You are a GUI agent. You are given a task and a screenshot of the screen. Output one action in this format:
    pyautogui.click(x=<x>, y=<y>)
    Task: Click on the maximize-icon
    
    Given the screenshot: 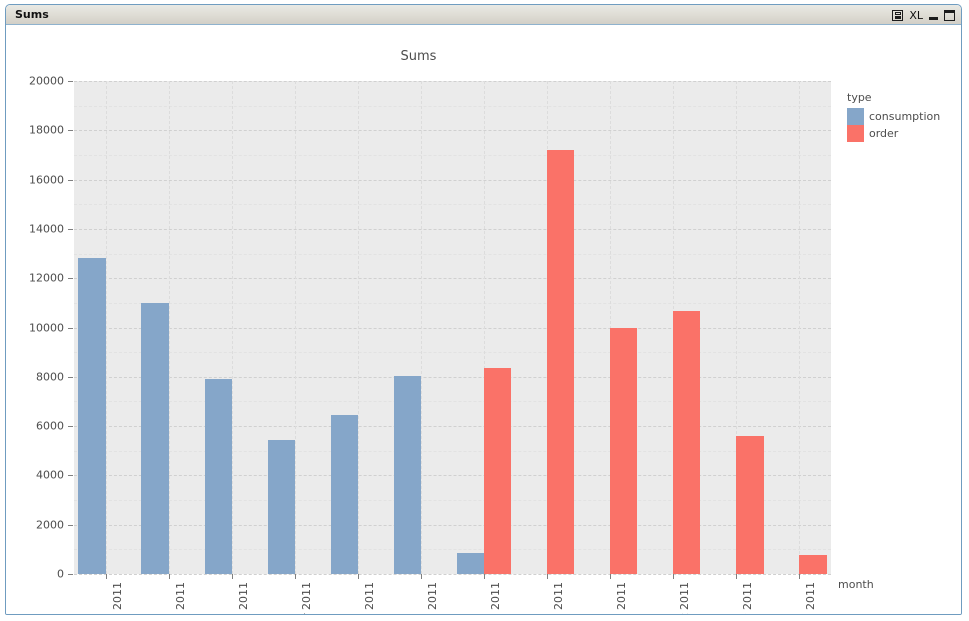 What is the action you would take?
    pyautogui.click(x=949, y=15)
    